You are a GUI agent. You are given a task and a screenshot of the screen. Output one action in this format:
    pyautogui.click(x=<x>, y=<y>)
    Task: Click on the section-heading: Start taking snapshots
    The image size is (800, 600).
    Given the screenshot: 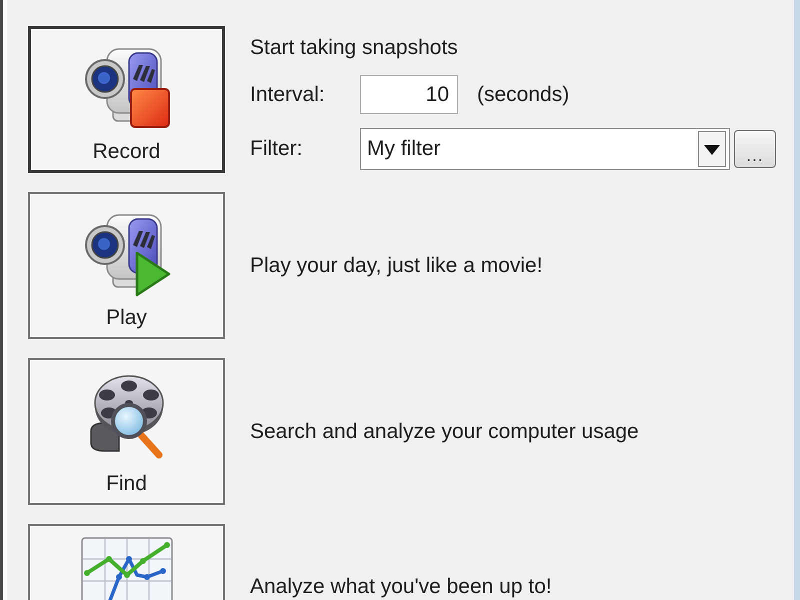 What is the action you would take?
    pyautogui.click(x=354, y=48)
    